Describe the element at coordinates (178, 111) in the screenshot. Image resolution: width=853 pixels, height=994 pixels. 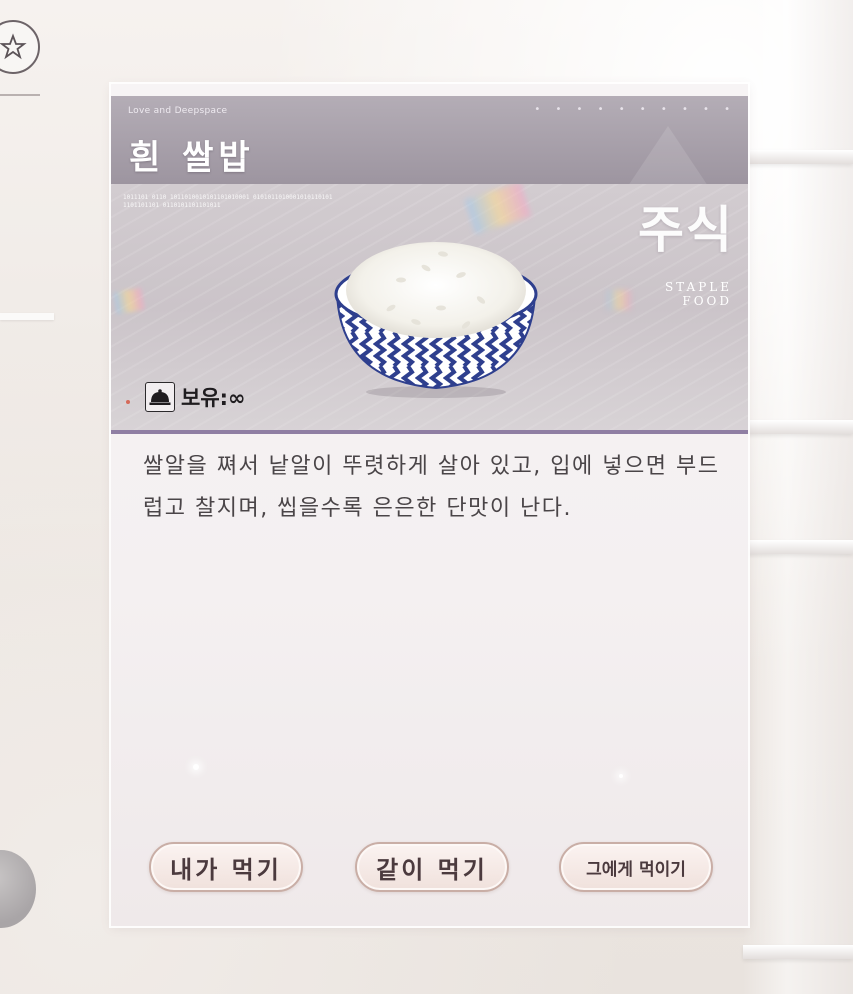
I see `brand-label: Love and Deepspace` at that location.